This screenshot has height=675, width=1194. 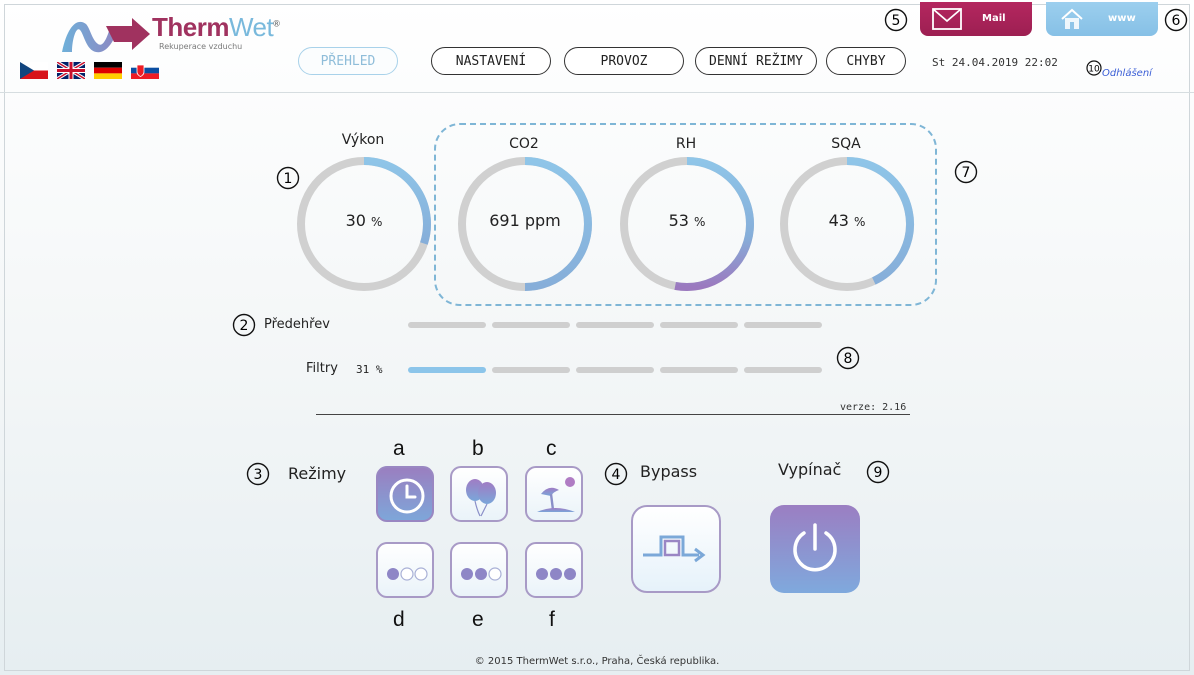 I want to click on power-button, so click(x=815, y=549).